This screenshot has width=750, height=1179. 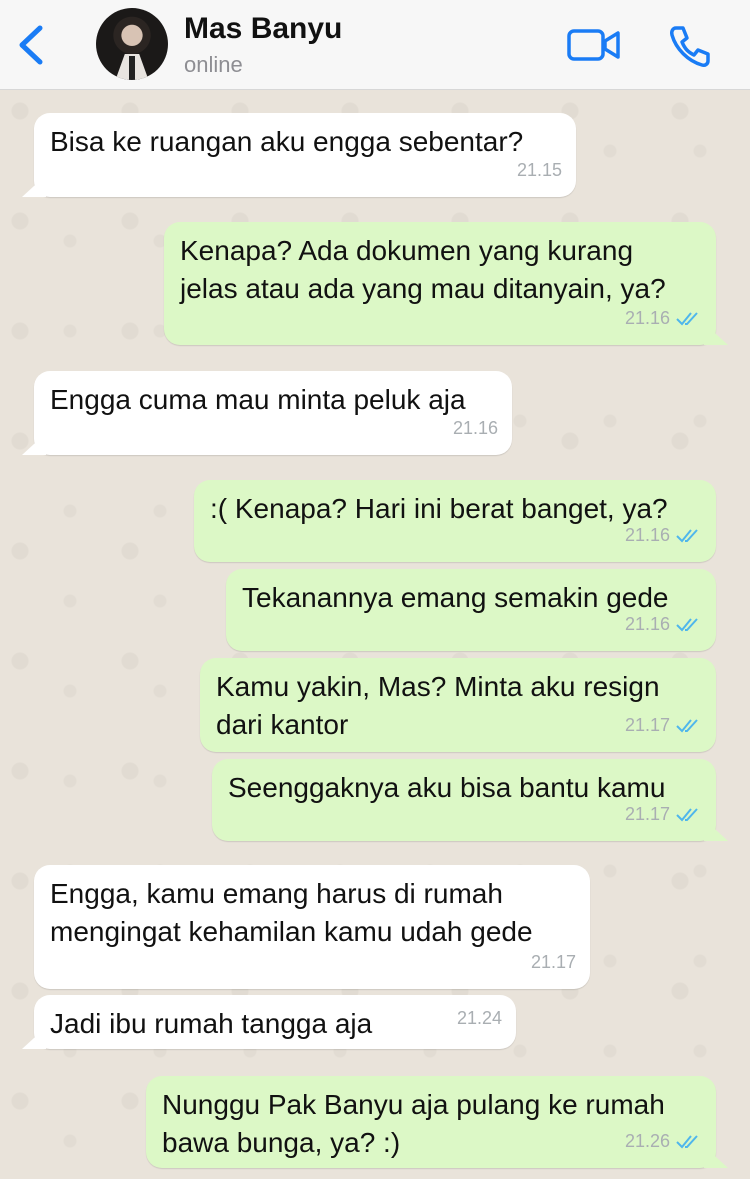 What do you see at coordinates (213, 64) in the screenshot?
I see `contact-status: online` at bounding box center [213, 64].